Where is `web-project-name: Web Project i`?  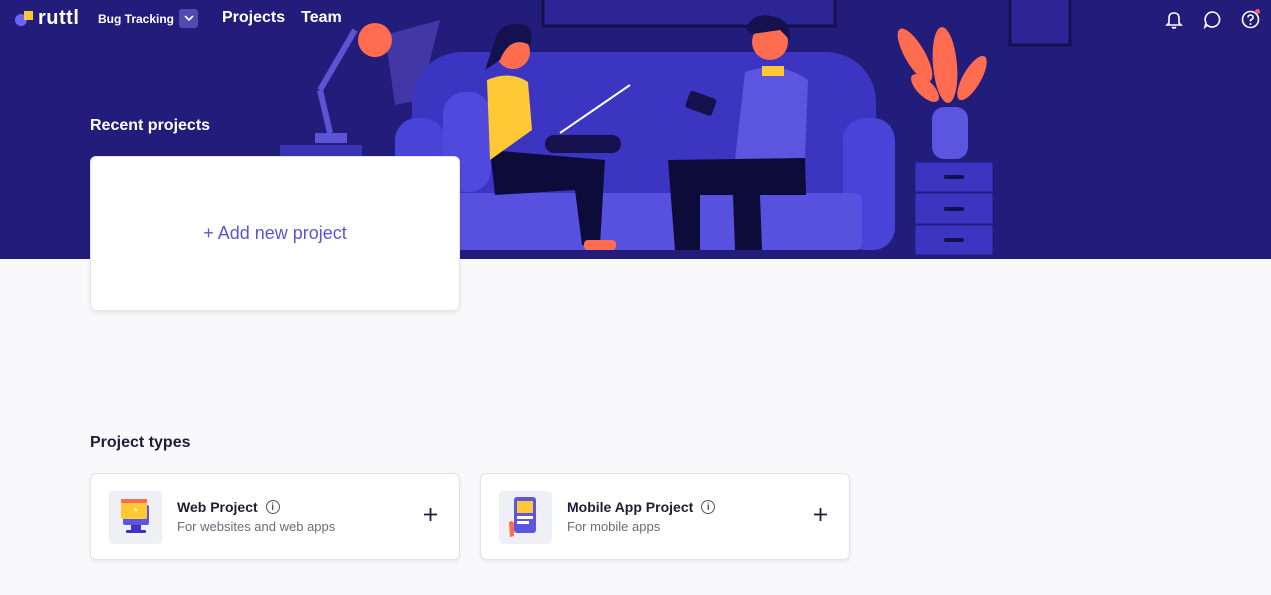 web-project-name: Web Project i is located at coordinates (228, 507).